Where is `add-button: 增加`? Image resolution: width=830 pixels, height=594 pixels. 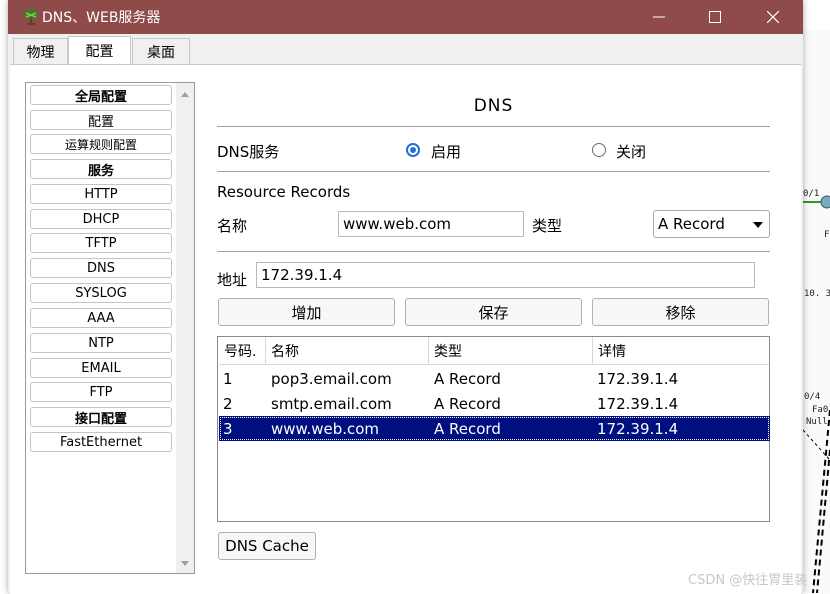
add-button: 增加 is located at coordinates (306, 312).